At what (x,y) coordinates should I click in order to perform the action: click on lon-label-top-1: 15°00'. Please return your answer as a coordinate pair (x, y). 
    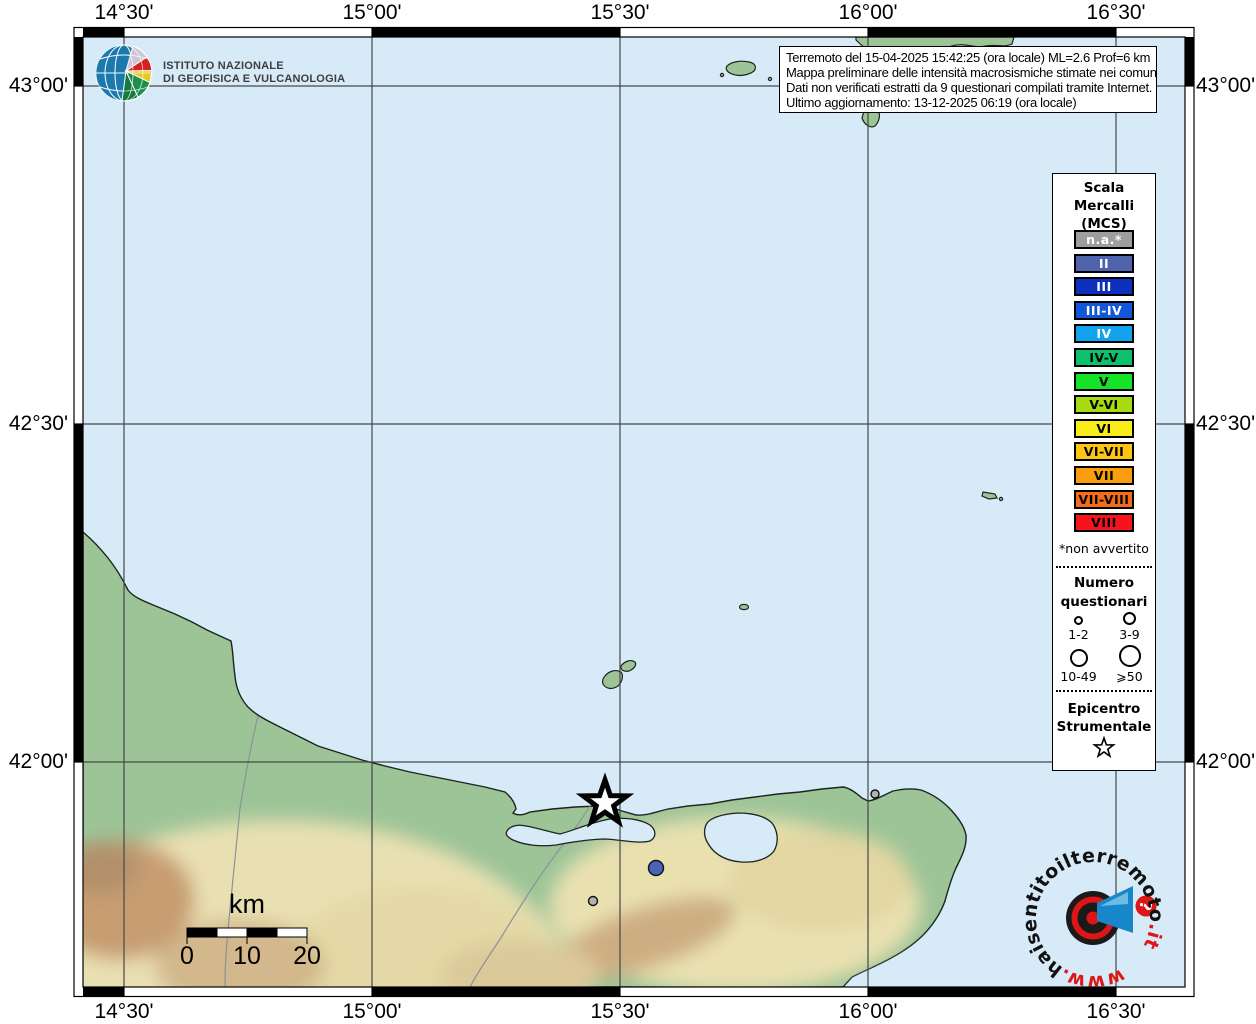
    Looking at the image, I should click on (372, 12).